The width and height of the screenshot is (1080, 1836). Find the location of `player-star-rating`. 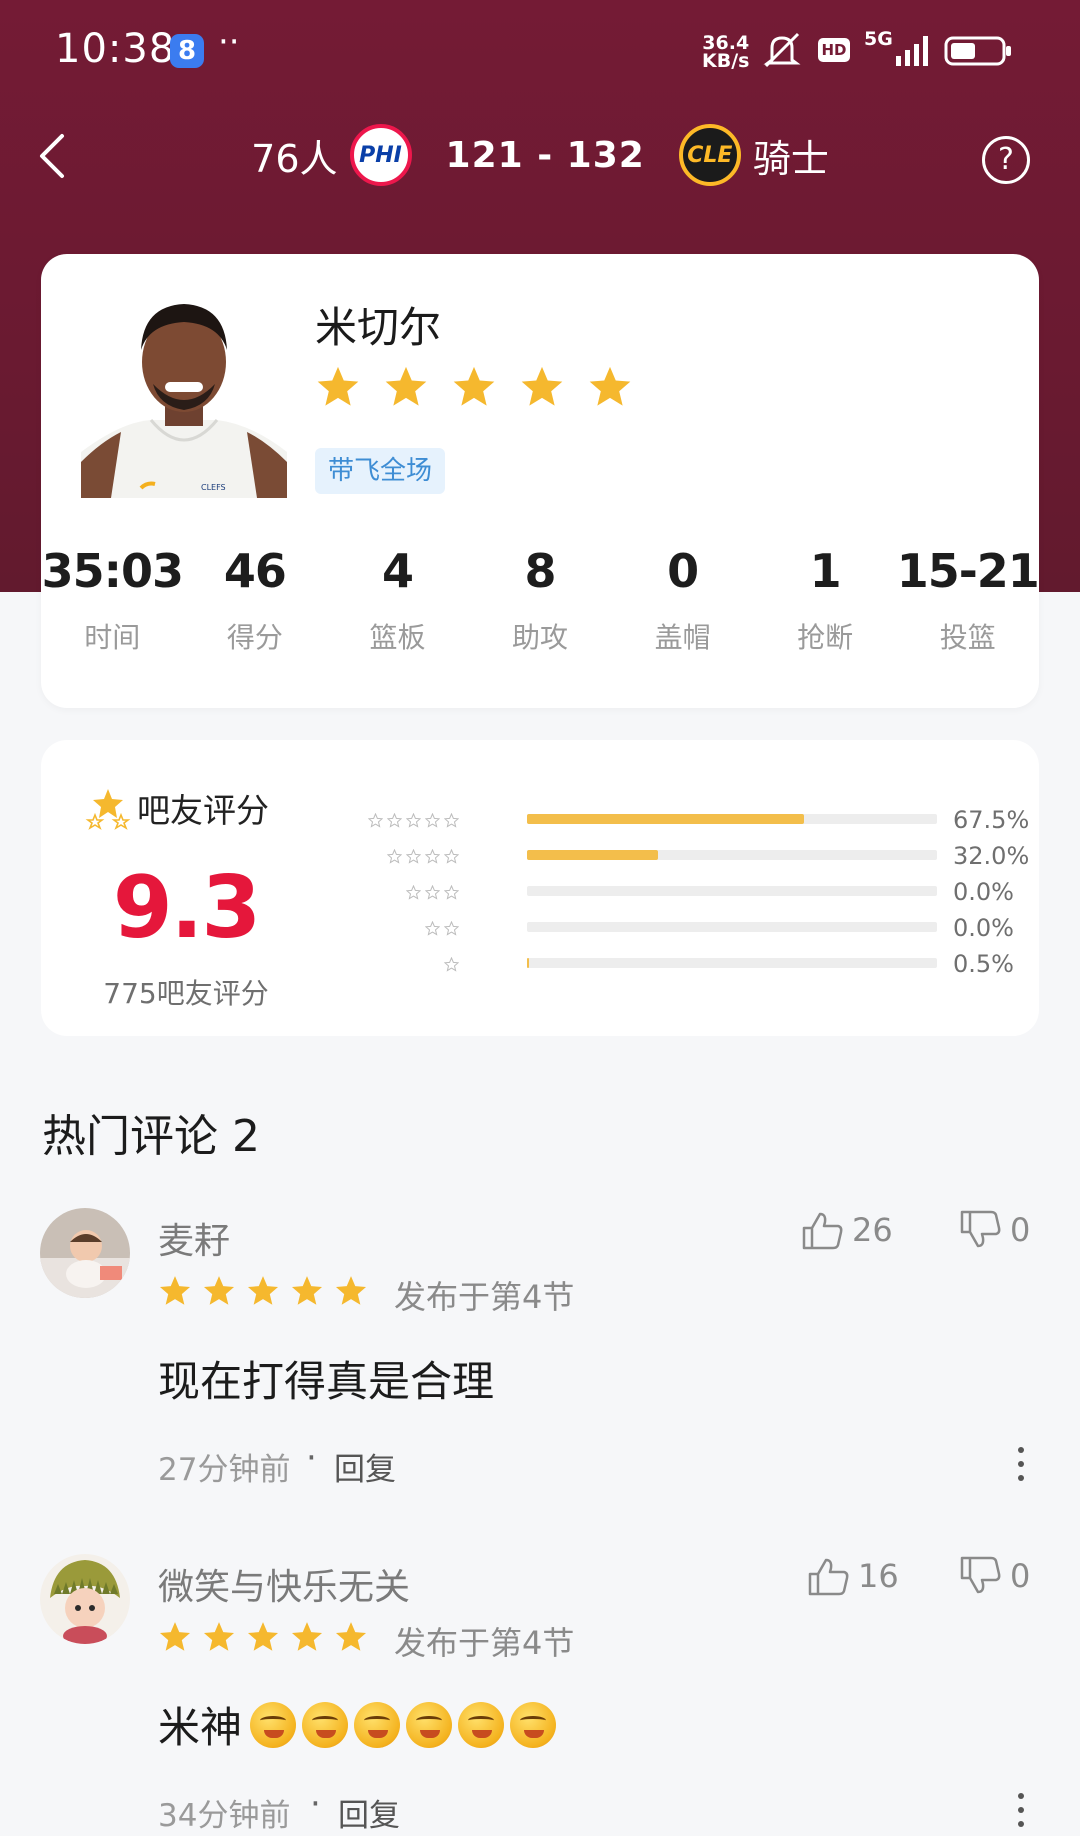

player-star-rating is located at coordinates (474, 387).